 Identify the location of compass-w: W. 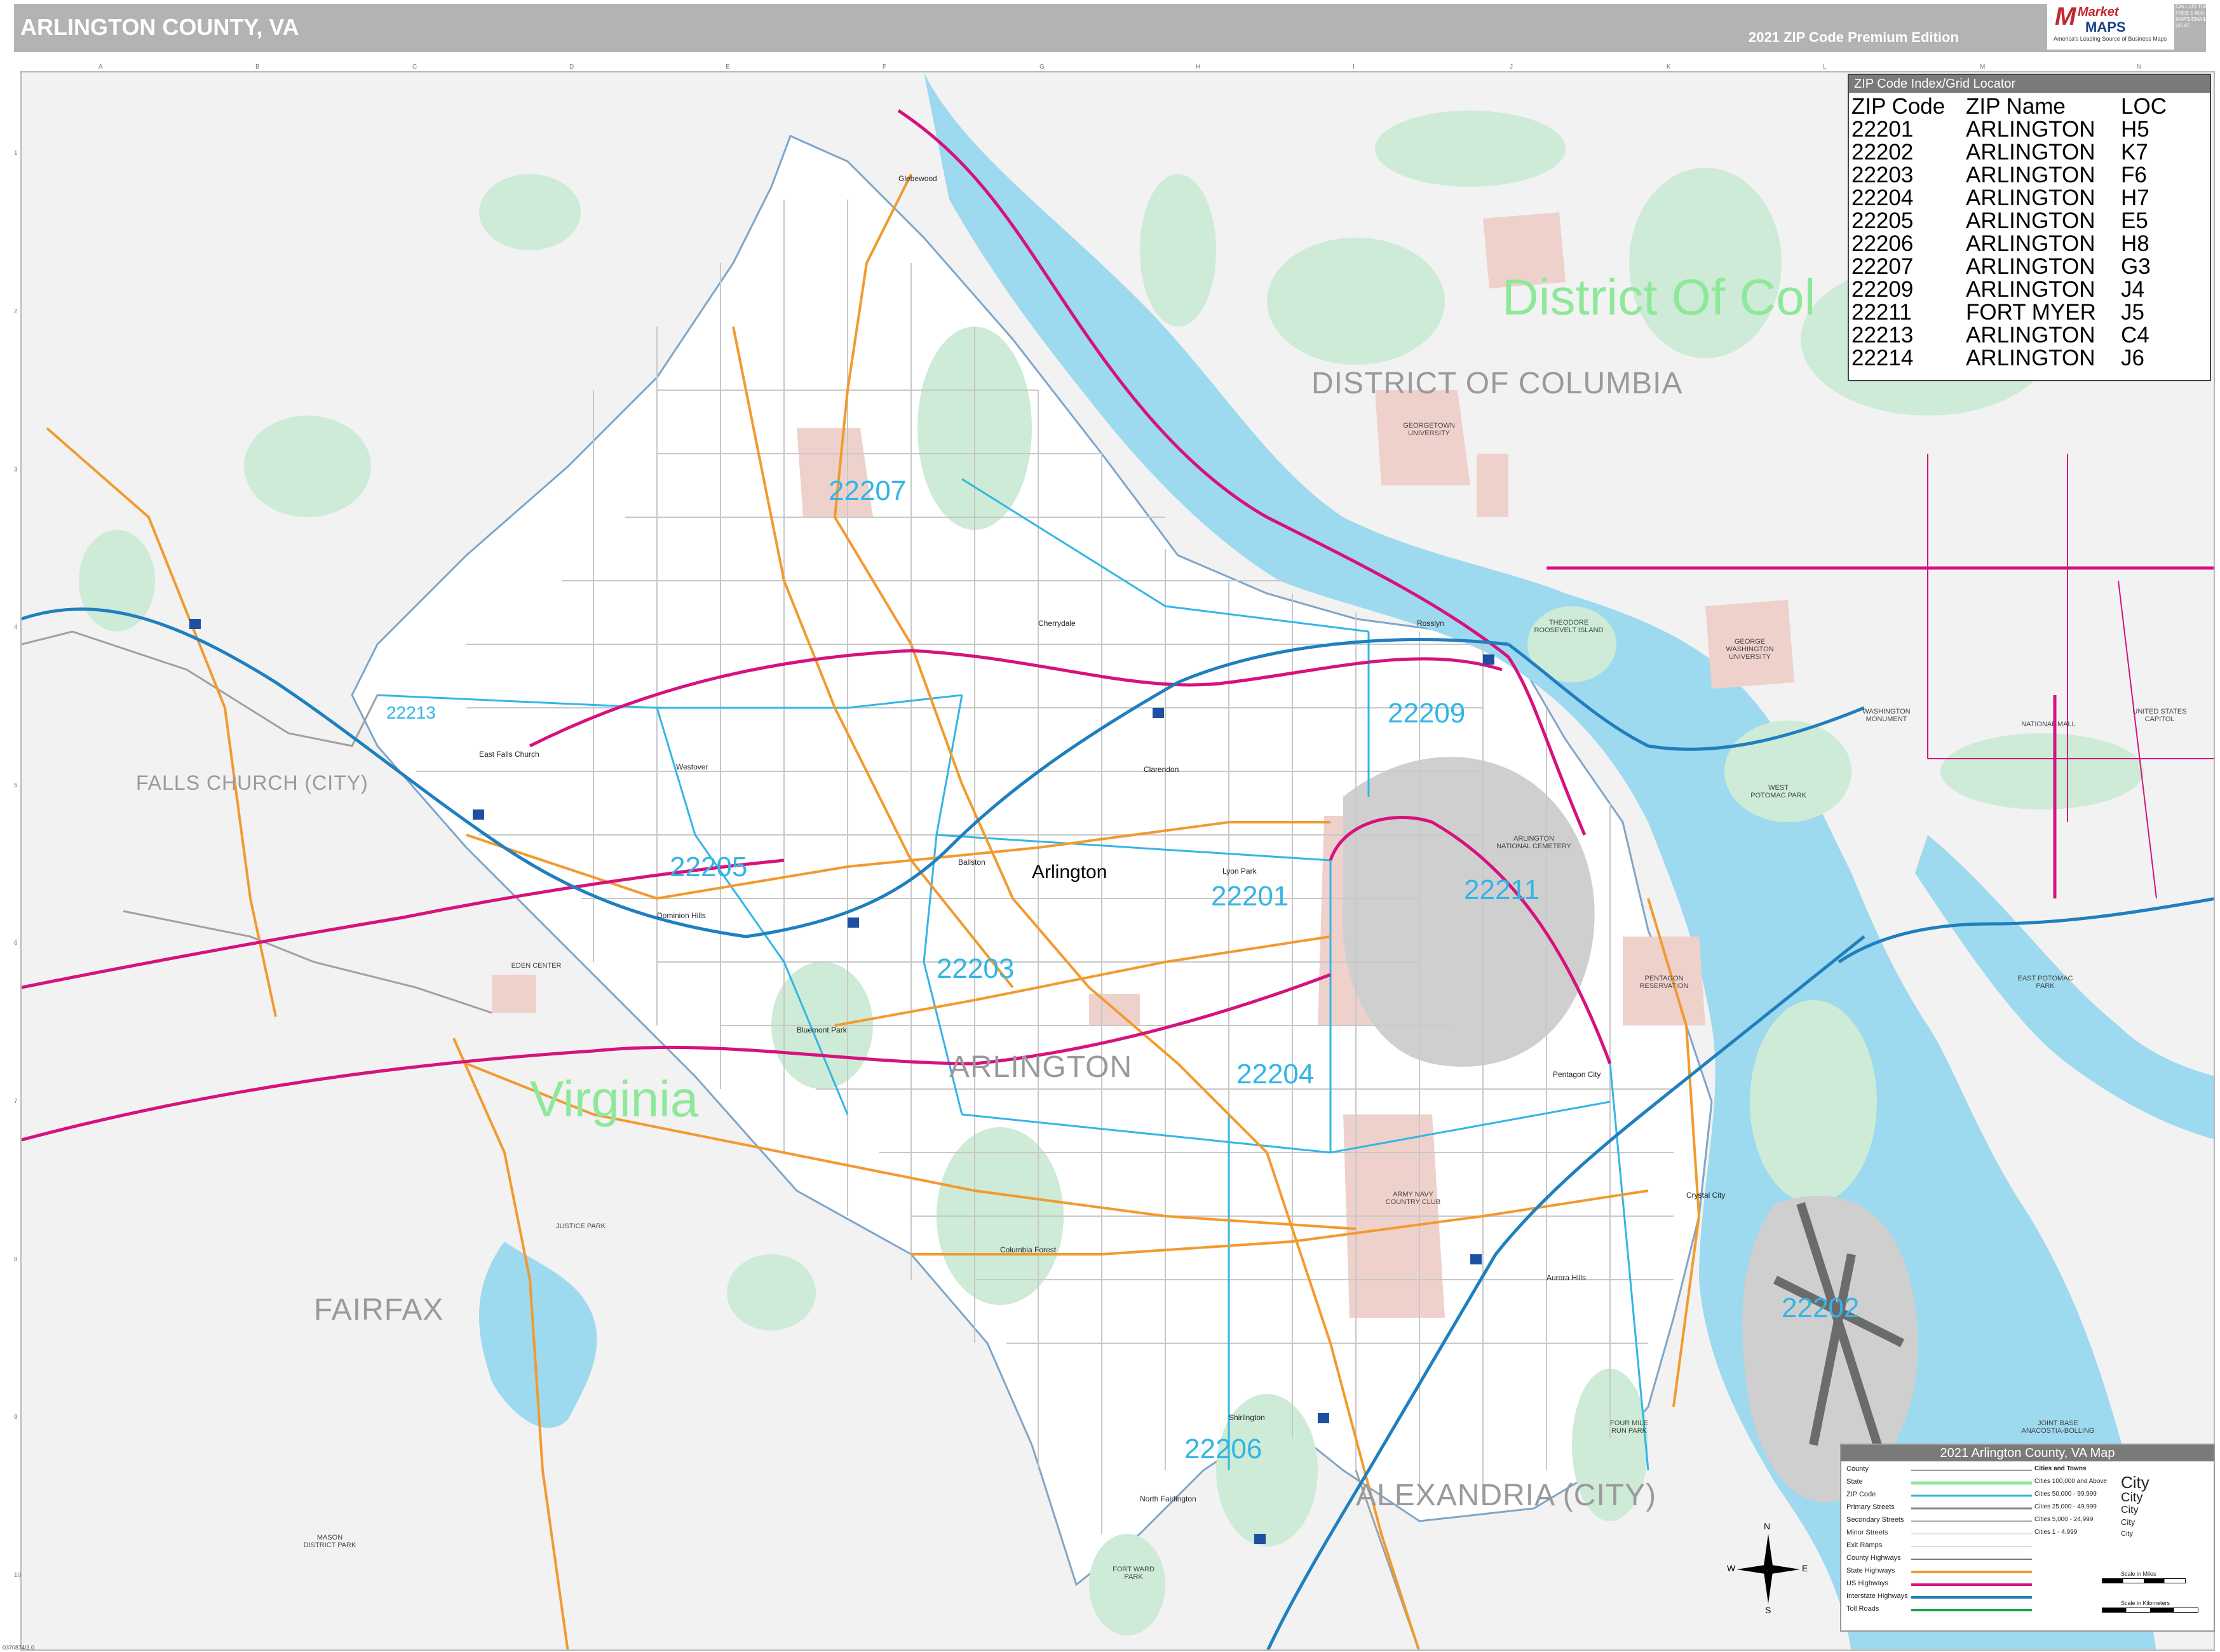
(1731, 1568).